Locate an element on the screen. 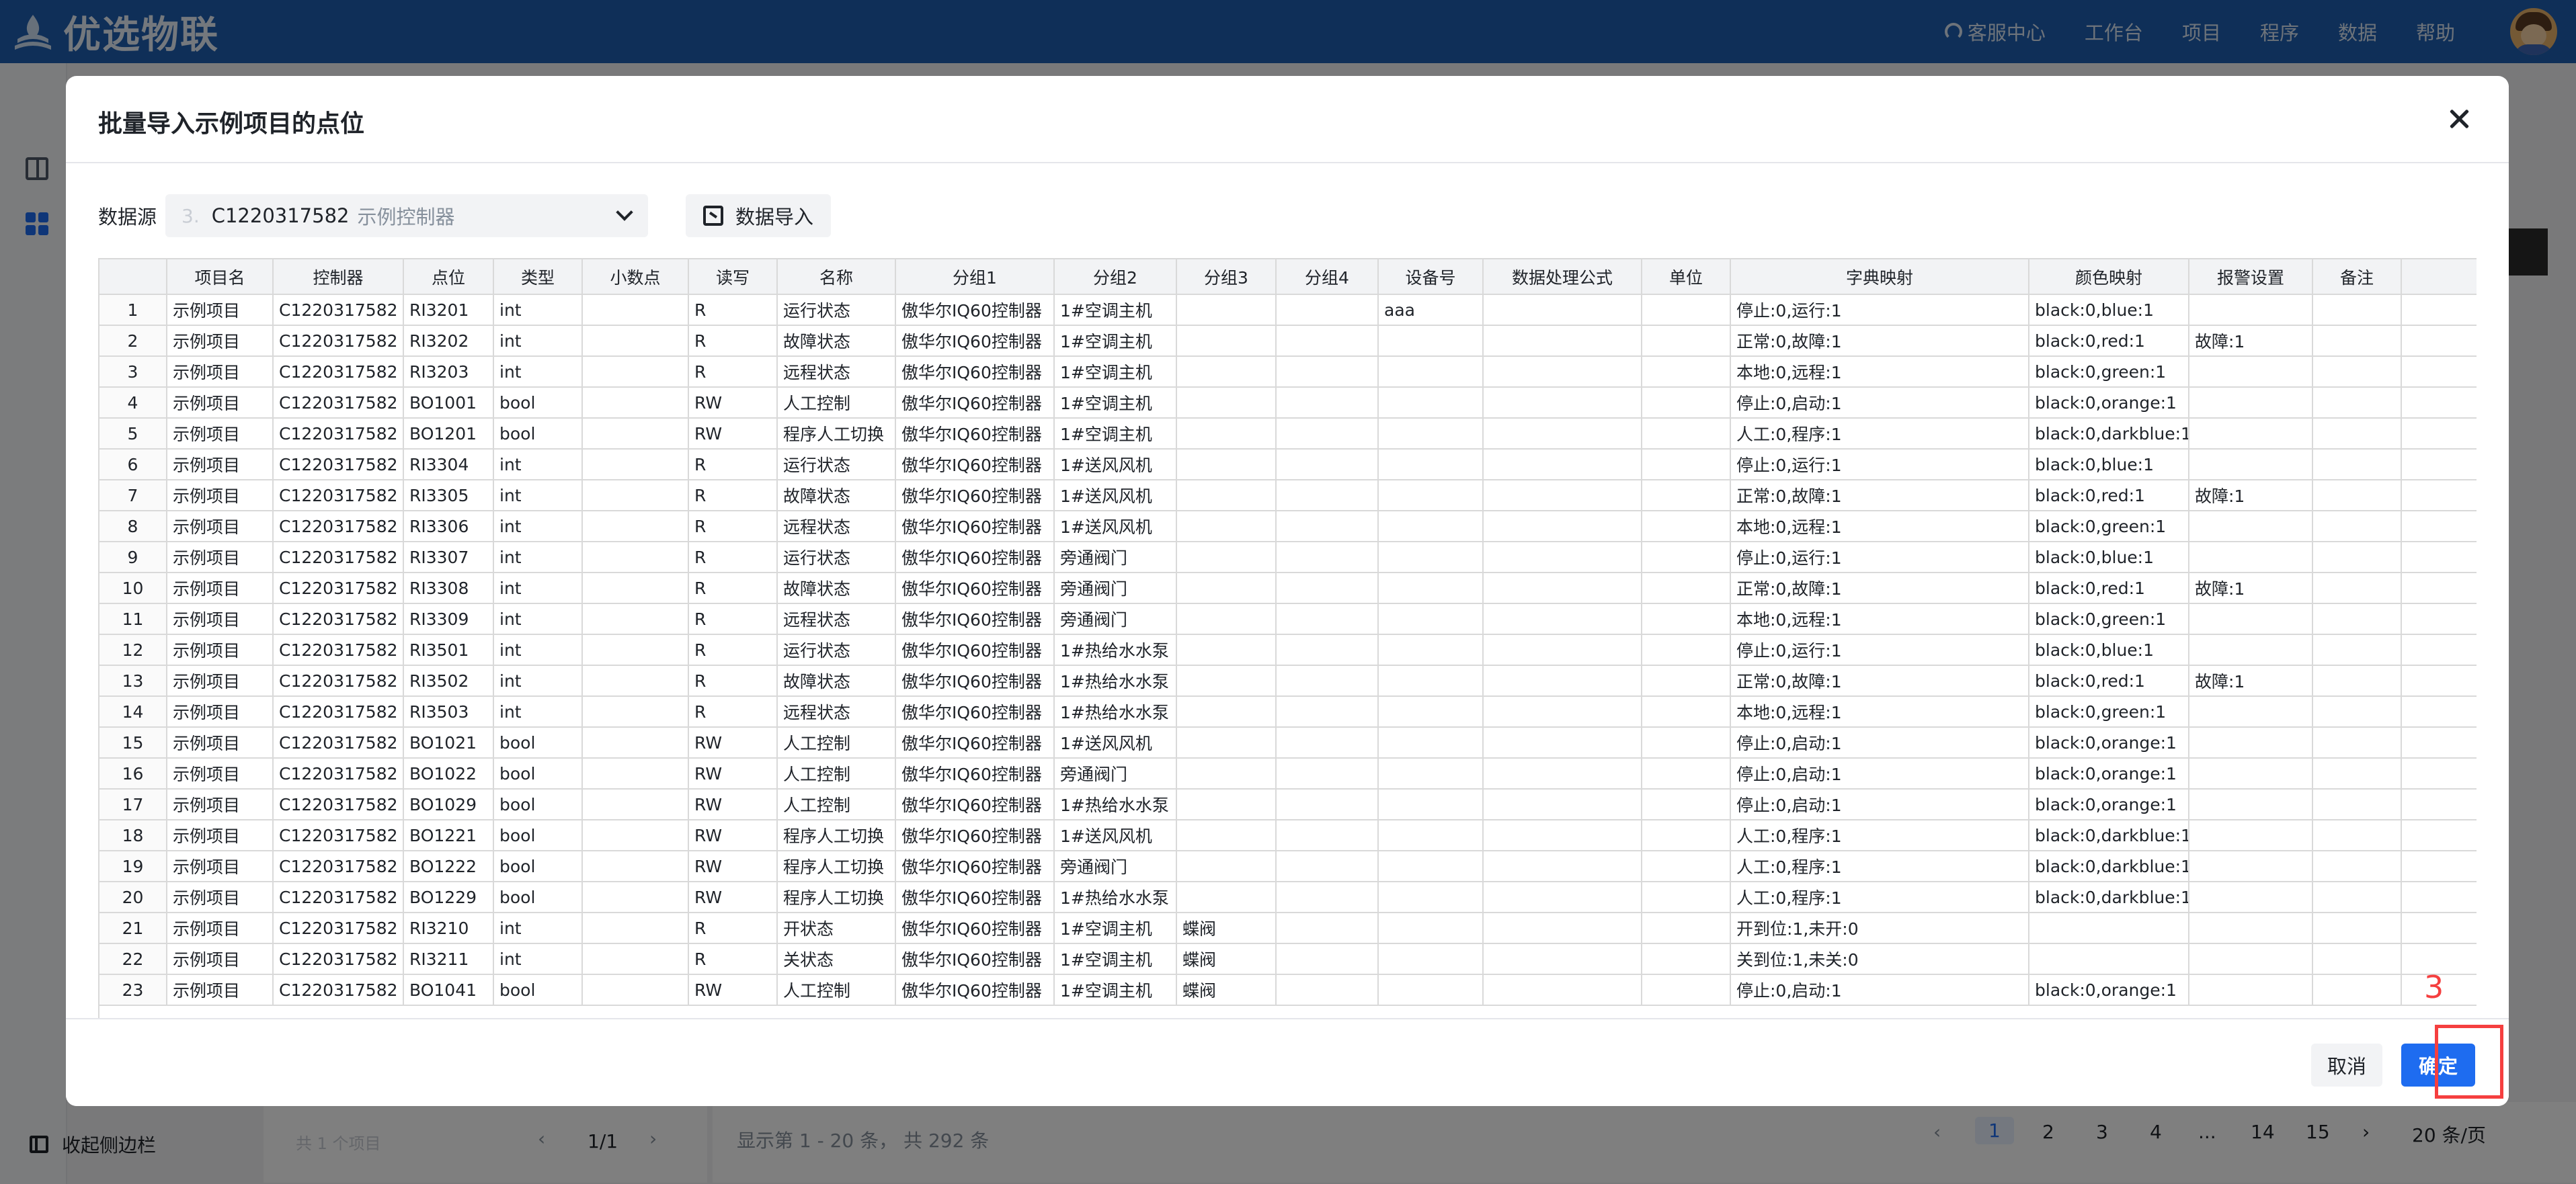 This screenshot has height=1184, width=2576. table-cell: BO1222 is located at coordinates (448, 866).